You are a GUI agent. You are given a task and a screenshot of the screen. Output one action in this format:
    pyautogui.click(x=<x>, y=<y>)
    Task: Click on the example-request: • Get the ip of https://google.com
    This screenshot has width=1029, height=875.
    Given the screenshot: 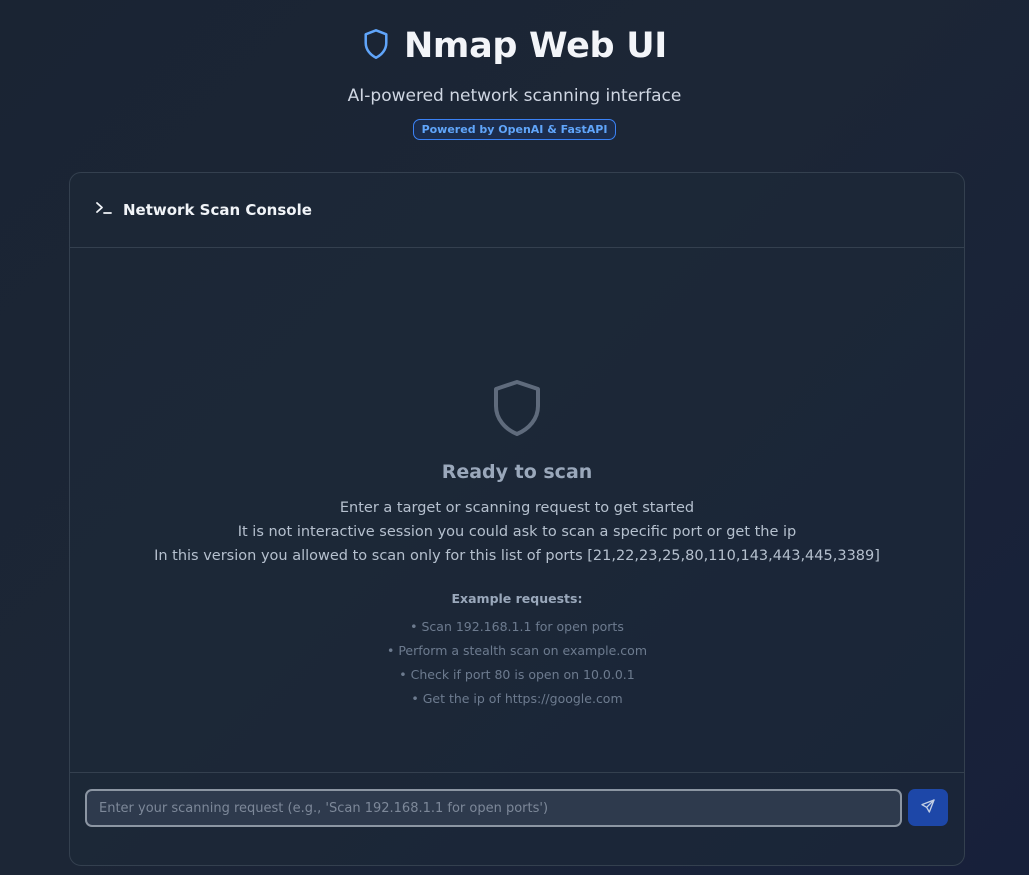 What is the action you would take?
    pyautogui.click(x=517, y=698)
    